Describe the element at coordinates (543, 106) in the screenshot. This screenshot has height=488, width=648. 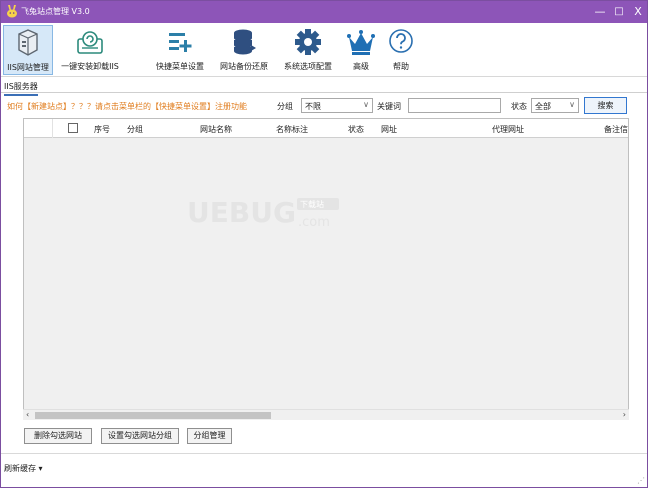
I see `status-filter-value: 全部` at that location.